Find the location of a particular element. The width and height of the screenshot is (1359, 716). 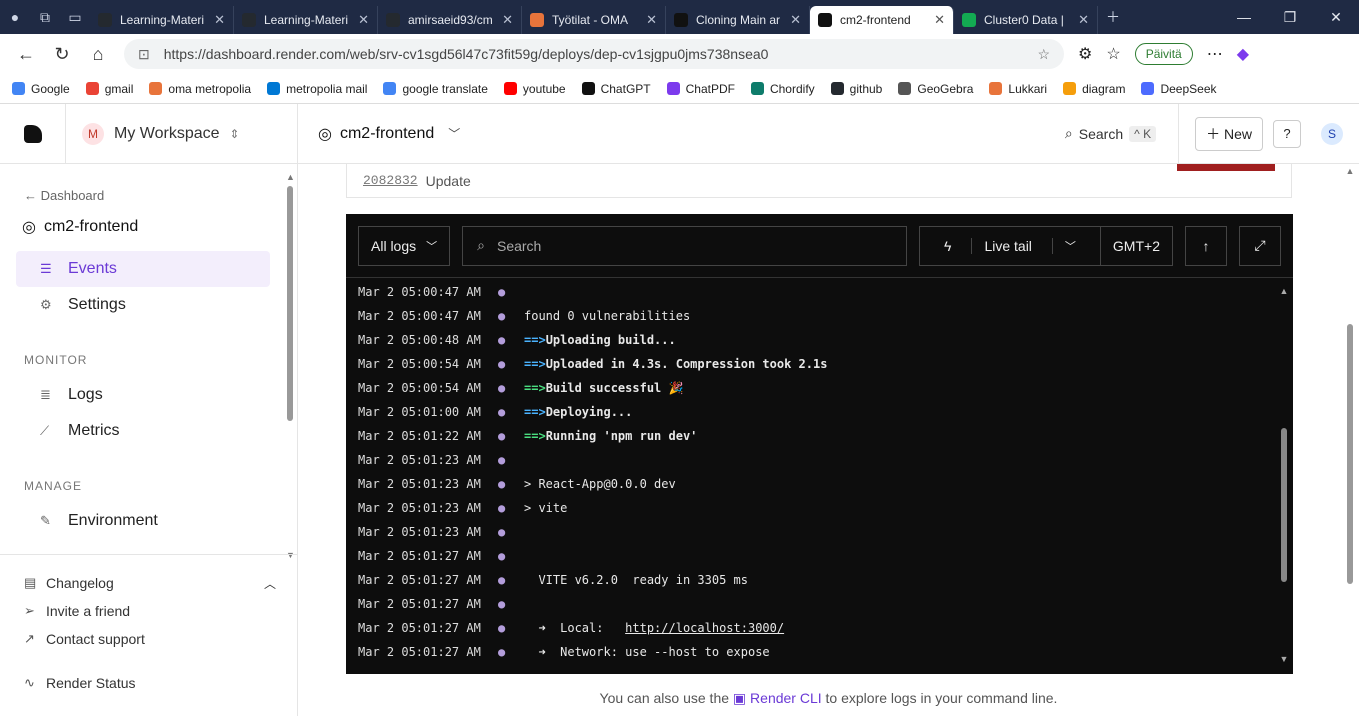

new-button: ＋ New is located at coordinates (1229, 133).